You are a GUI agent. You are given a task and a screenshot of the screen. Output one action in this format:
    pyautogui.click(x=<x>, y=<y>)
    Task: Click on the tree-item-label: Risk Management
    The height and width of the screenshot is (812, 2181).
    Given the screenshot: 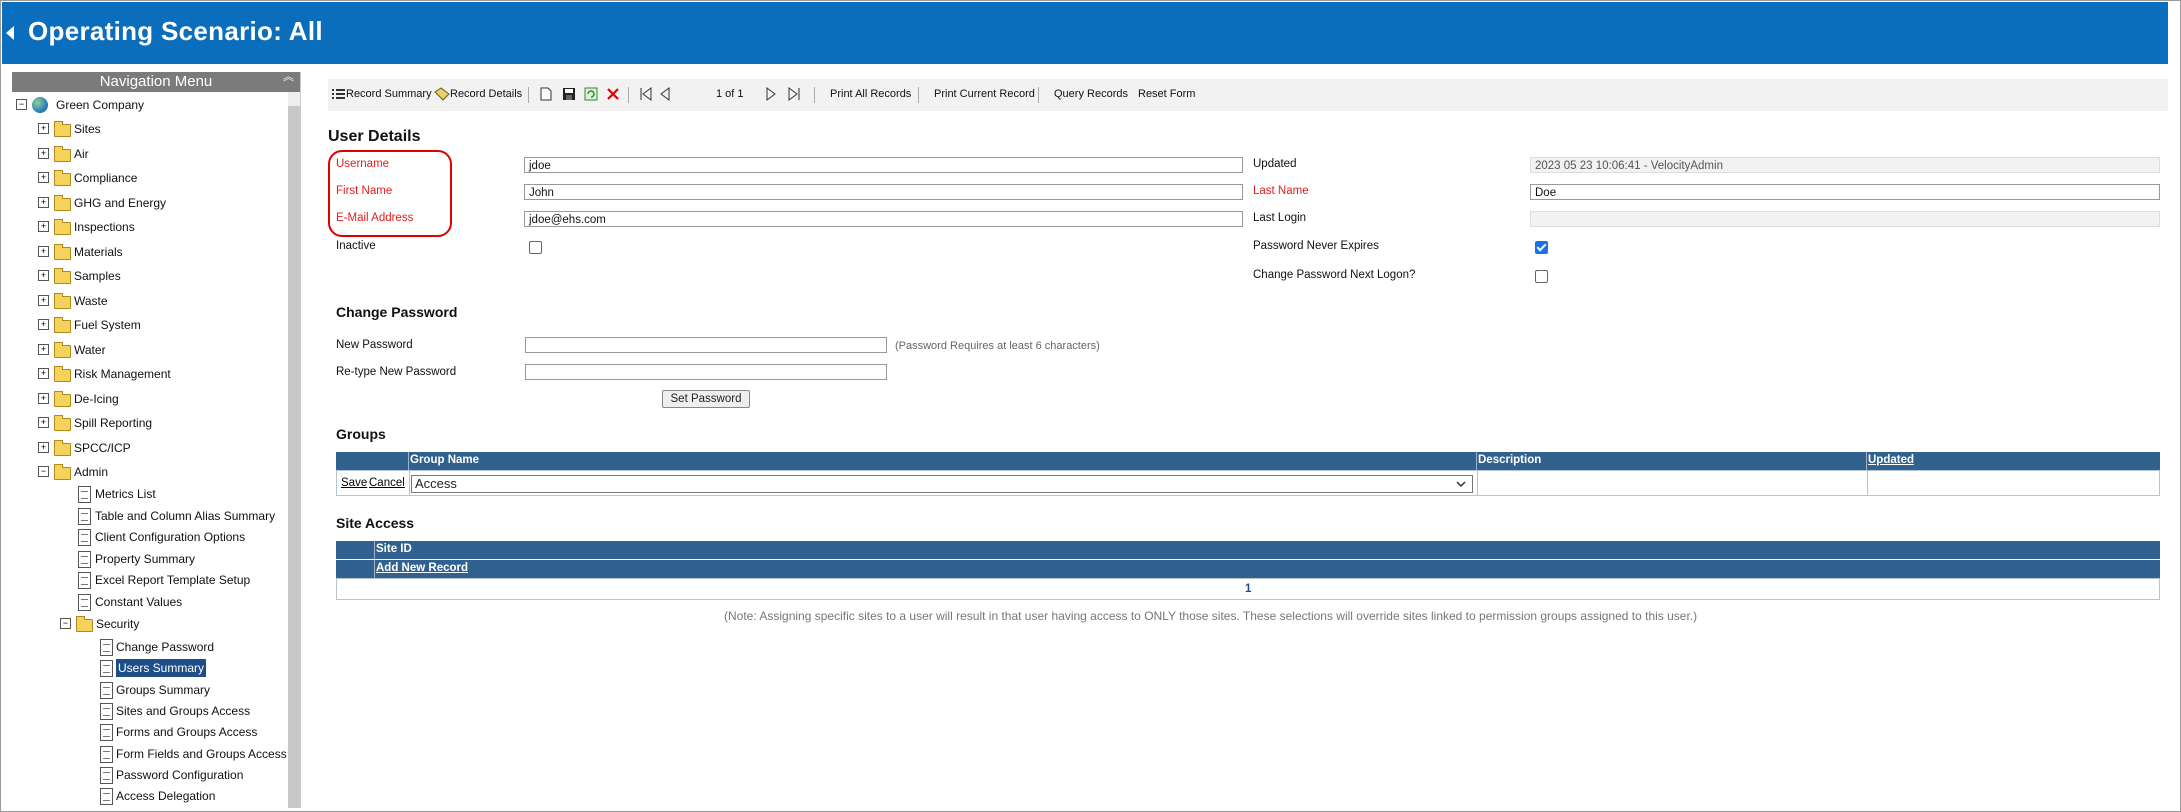 What is the action you would take?
    pyautogui.click(x=122, y=374)
    